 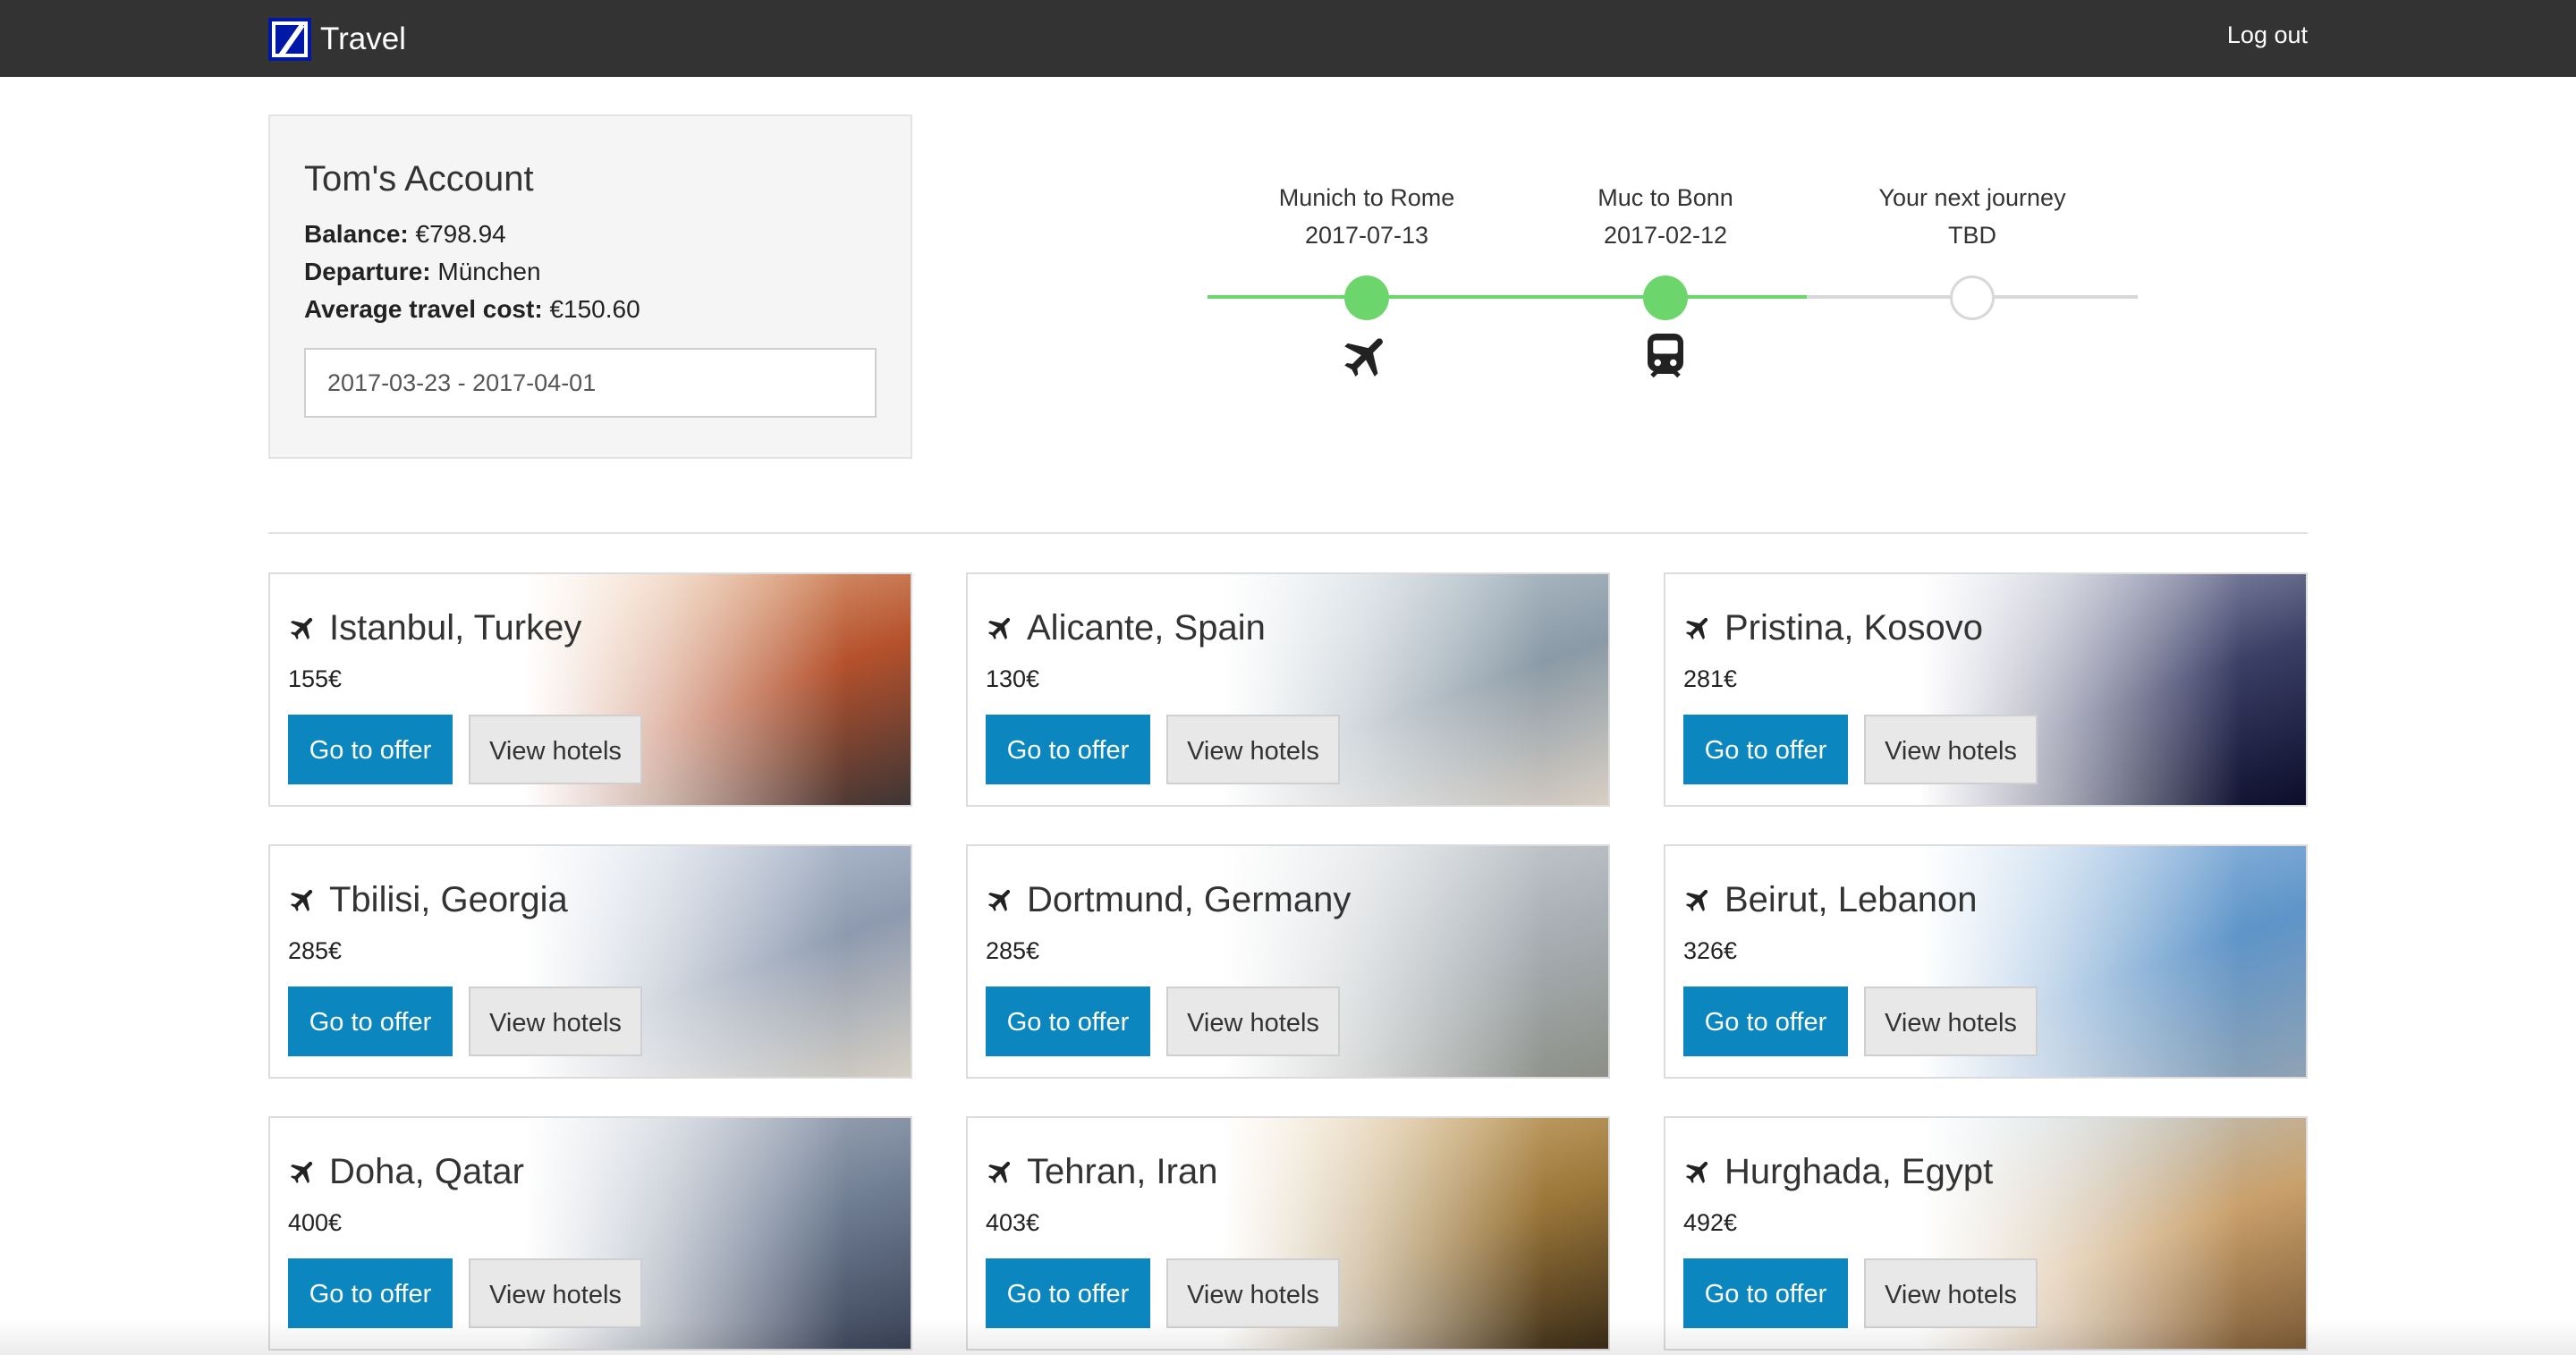 I want to click on timeline-dot-next, so click(x=1972, y=297).